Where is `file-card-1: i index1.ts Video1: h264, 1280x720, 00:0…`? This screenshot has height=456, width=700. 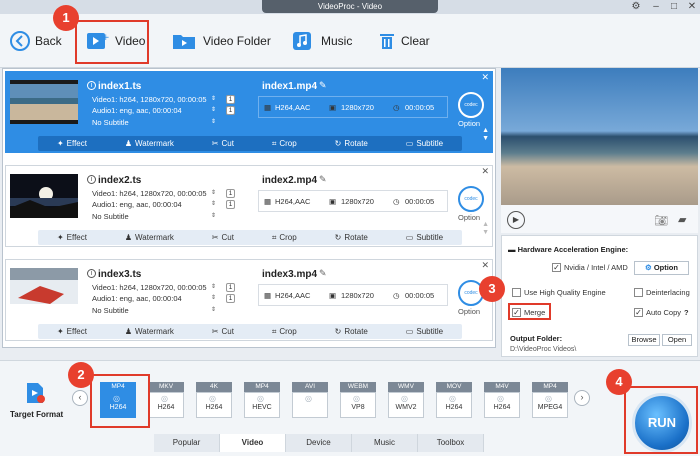 file-card-1: i index1.ts Video1: h264, 1280x720, 00:0… is located at coordinates (249, 112).